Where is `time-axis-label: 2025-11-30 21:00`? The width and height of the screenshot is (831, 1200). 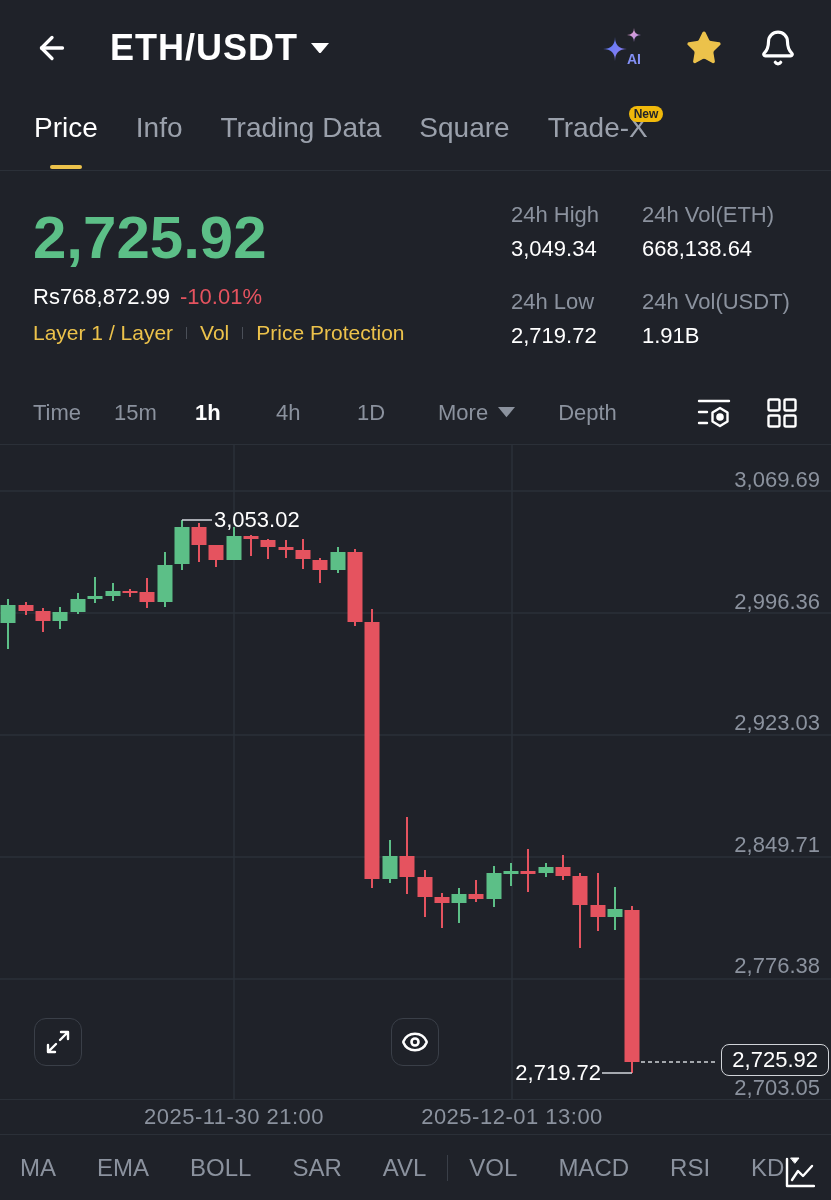
time-axis-label: 2025-11-30 21:00 is located at coordinates (234, 1117).